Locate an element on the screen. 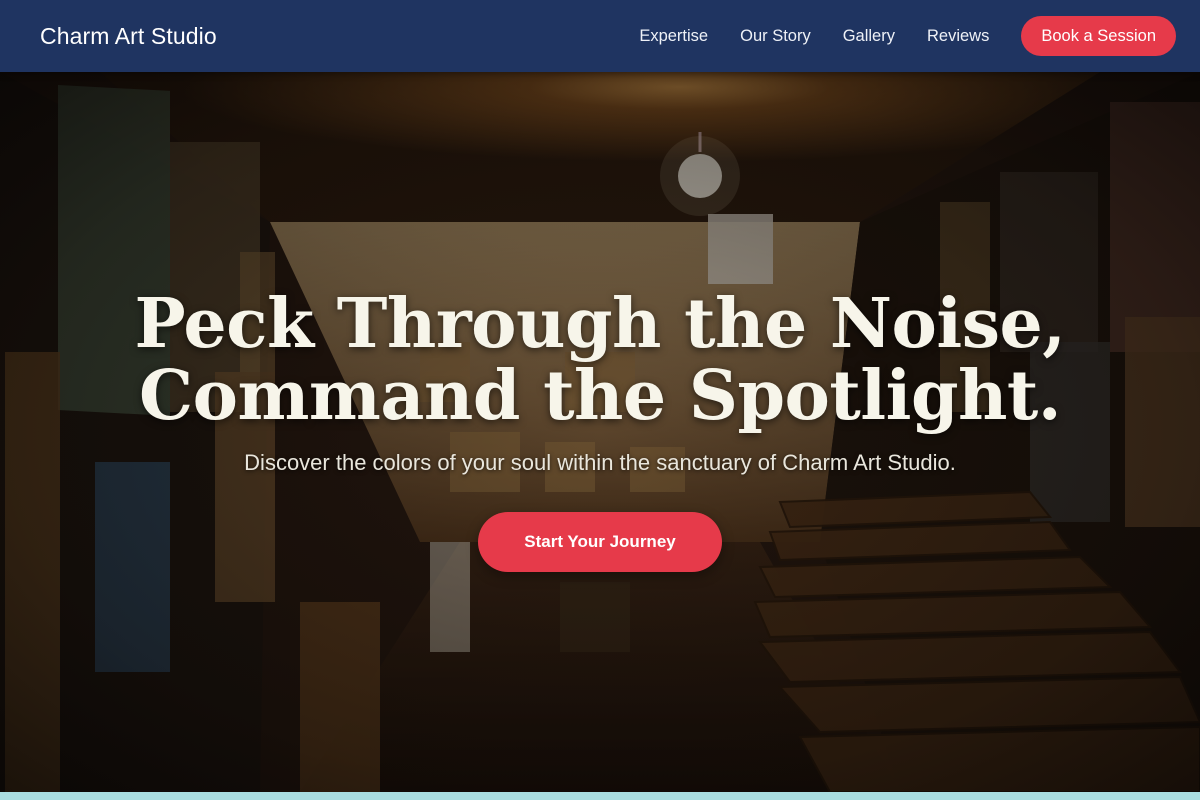 This screenshot has width=1200, height=800. nav-link-gallery: Gallery is located at coordinates (869, 36).